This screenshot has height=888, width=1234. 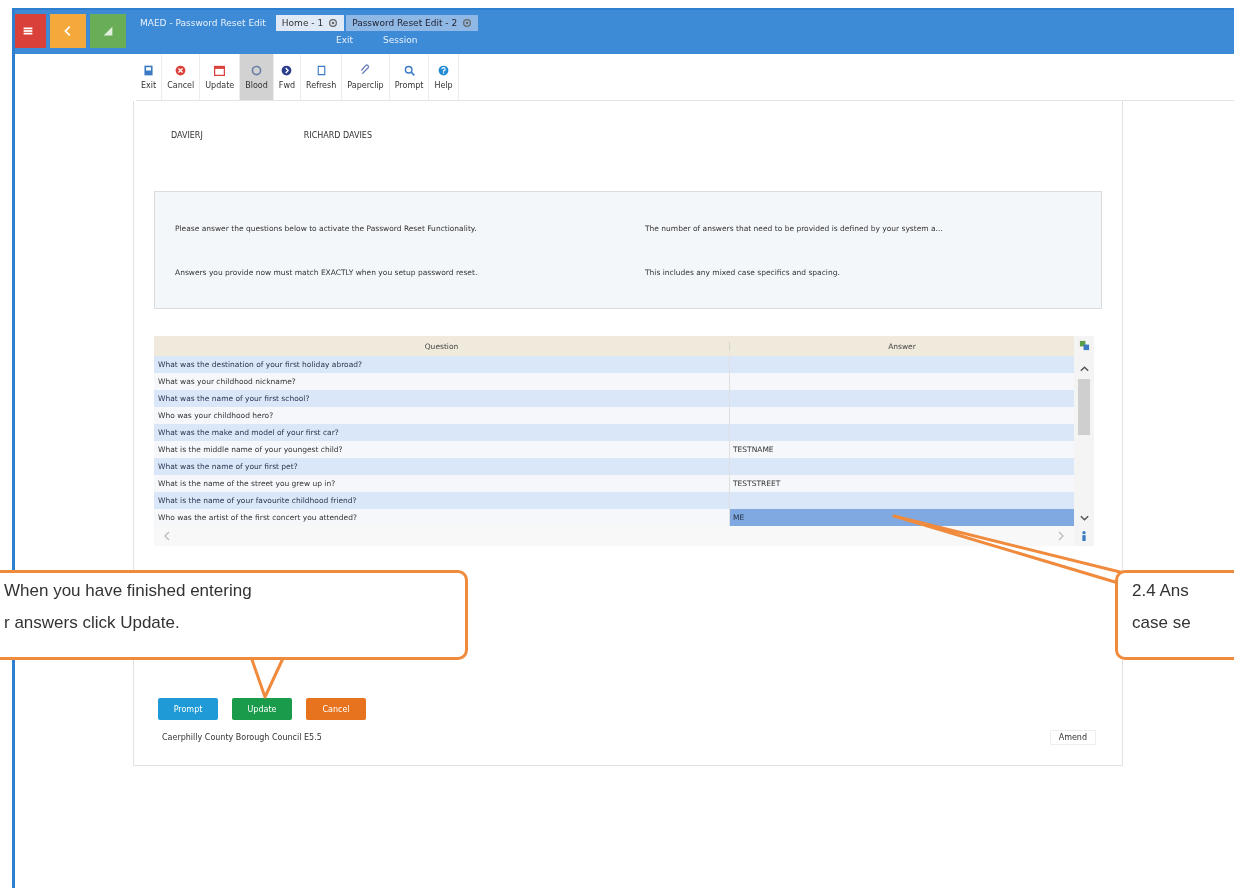 I want to click on callout-text: case se, so click(x=1162, y=623).